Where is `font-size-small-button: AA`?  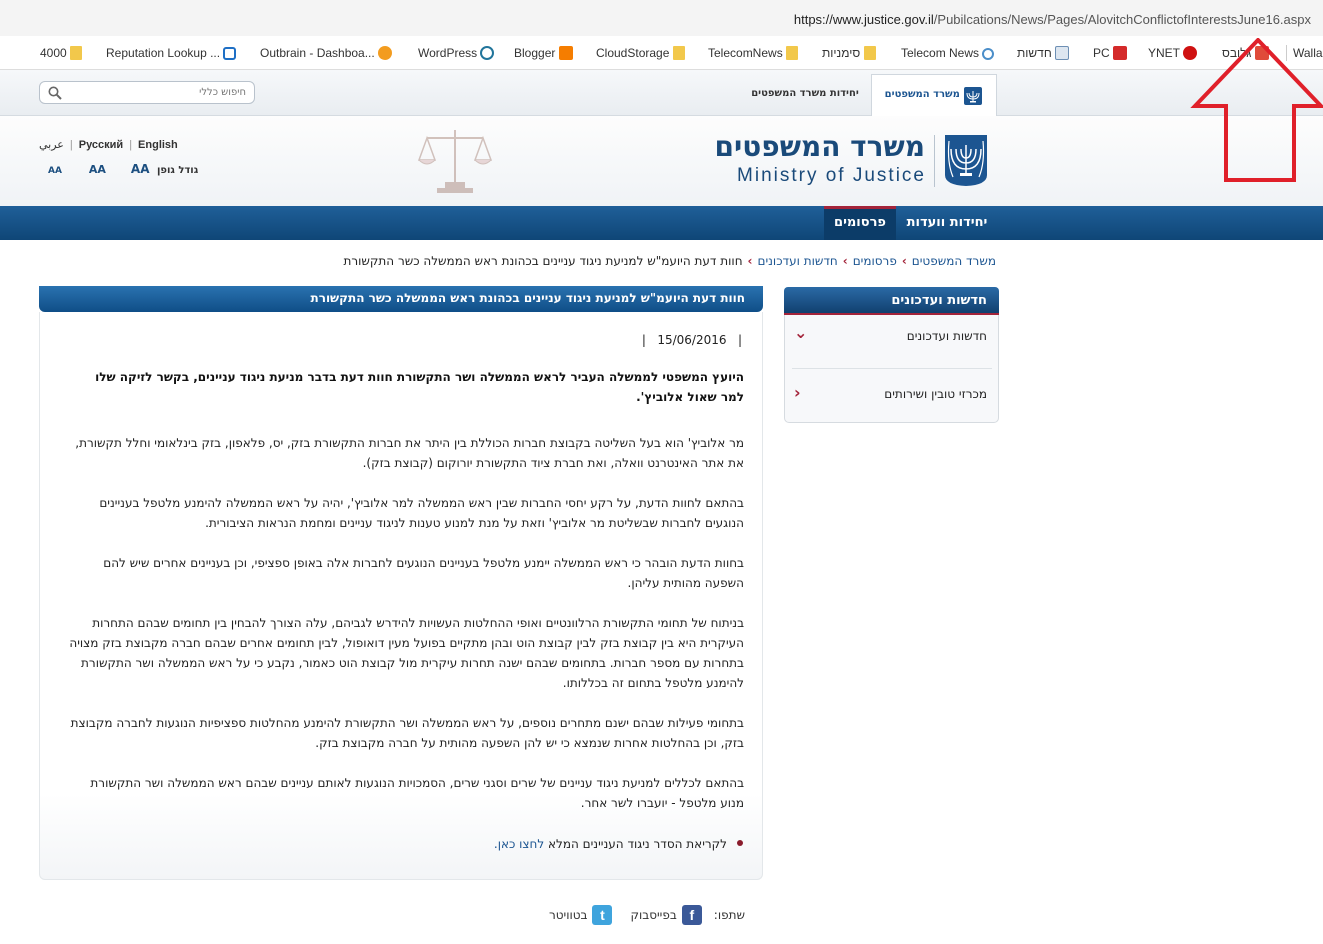
font-size-small-button: AA is located at coordinates (55, 171).